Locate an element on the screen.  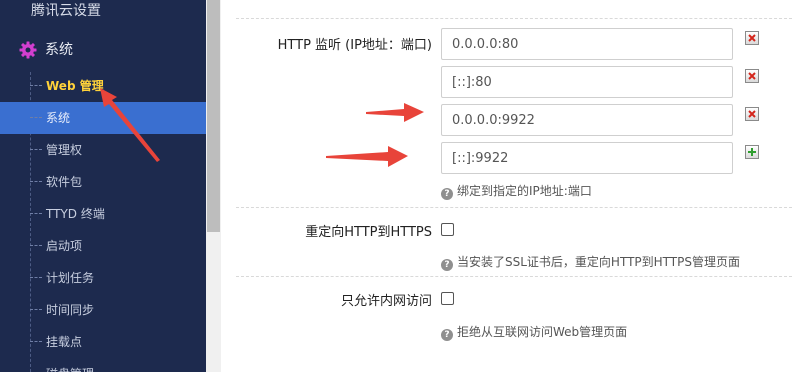
sidebar-item-startup: 启动项 is located at coordinates (103, 246).